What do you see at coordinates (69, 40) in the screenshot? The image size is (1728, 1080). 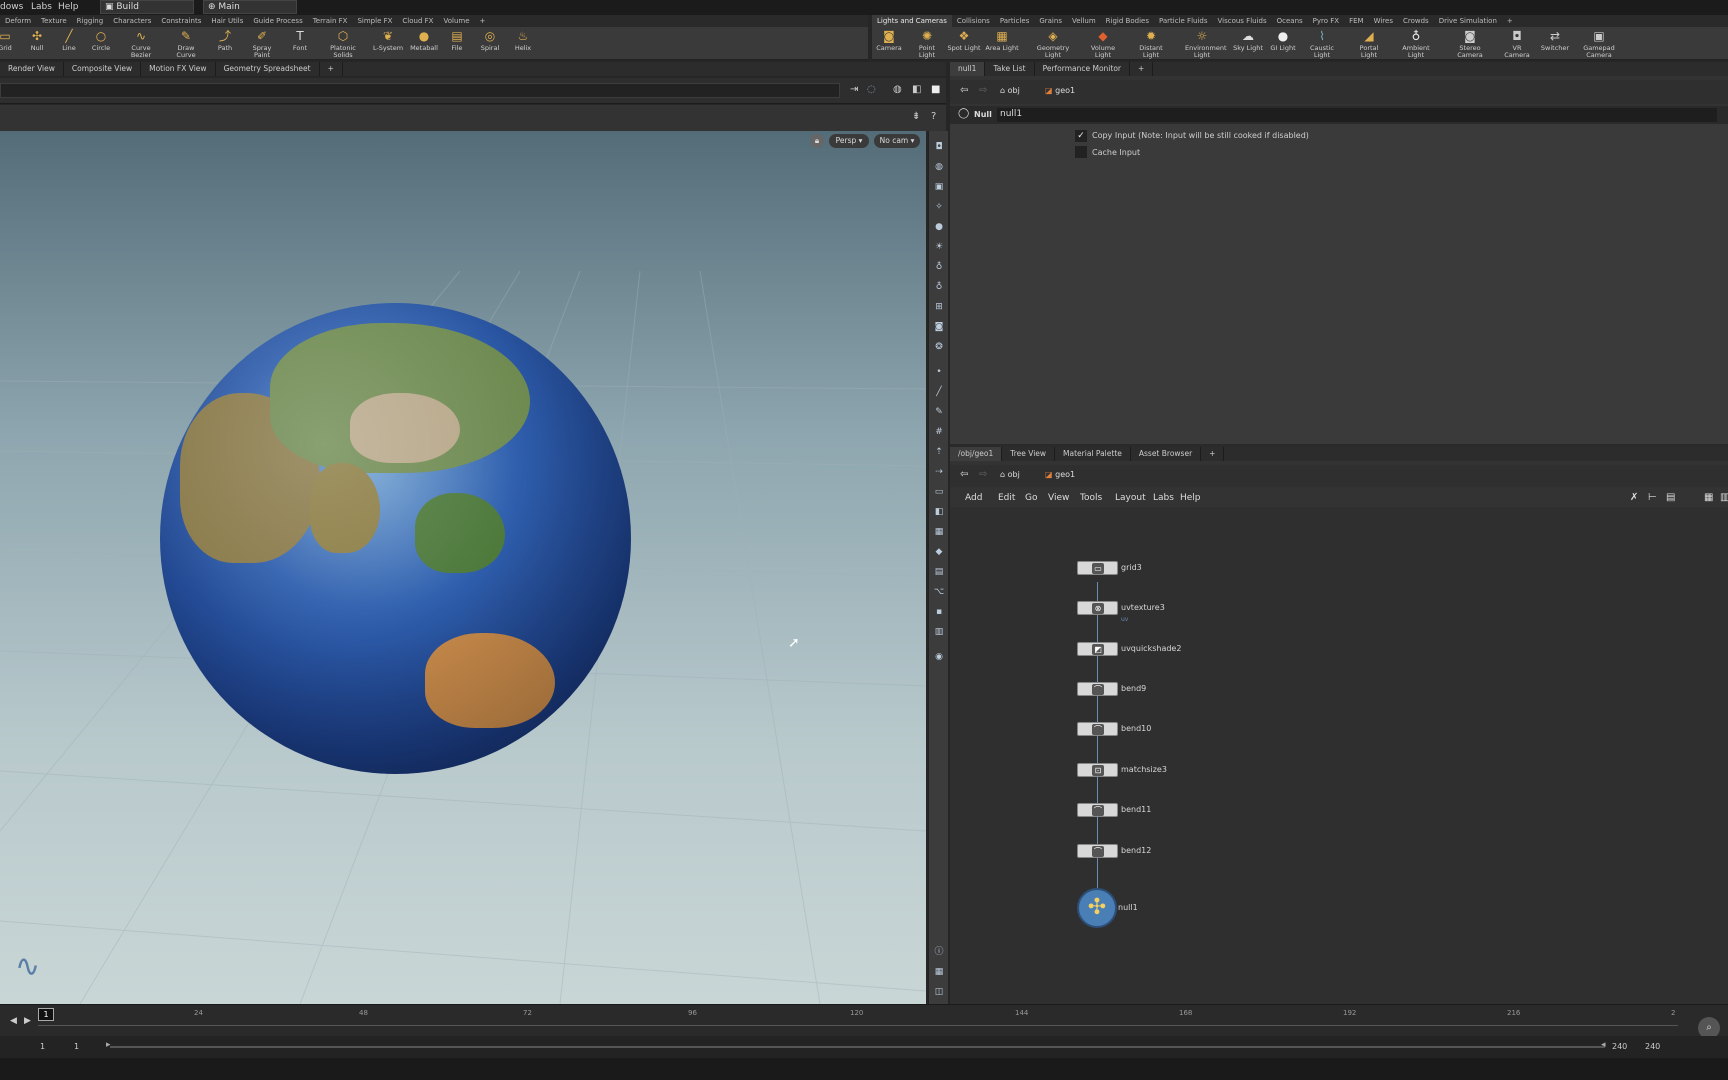 I see `tool-line: ╱ Line` at bounding box center [69, 40].